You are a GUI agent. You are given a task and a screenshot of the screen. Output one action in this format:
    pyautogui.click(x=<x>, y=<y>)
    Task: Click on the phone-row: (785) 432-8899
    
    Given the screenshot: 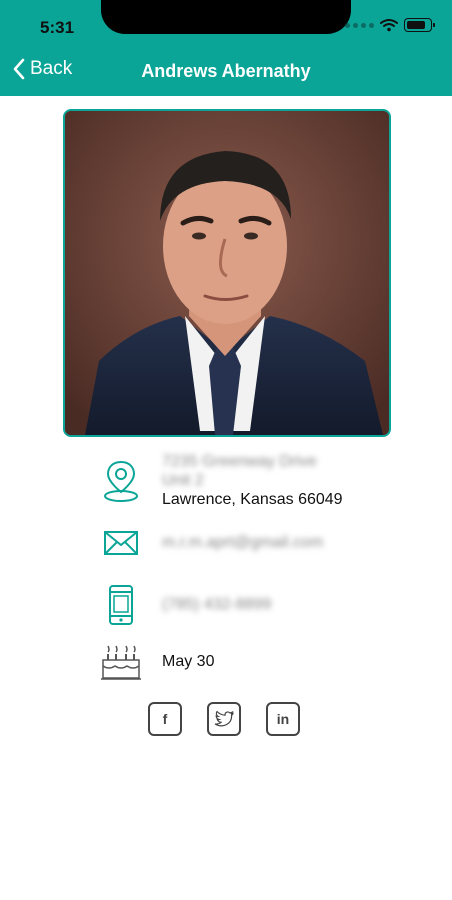 What is the action you would take?
    pyautogui.click(x=266, y=605)
    